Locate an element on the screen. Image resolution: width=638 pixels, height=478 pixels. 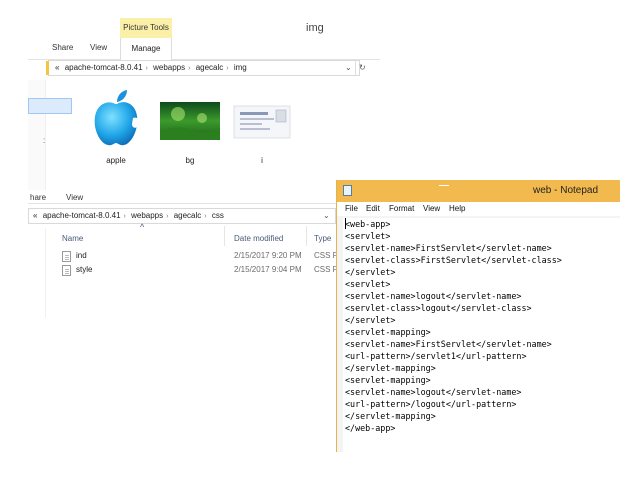
pane-scroll-mark: : is located at coordinates (44, 140).